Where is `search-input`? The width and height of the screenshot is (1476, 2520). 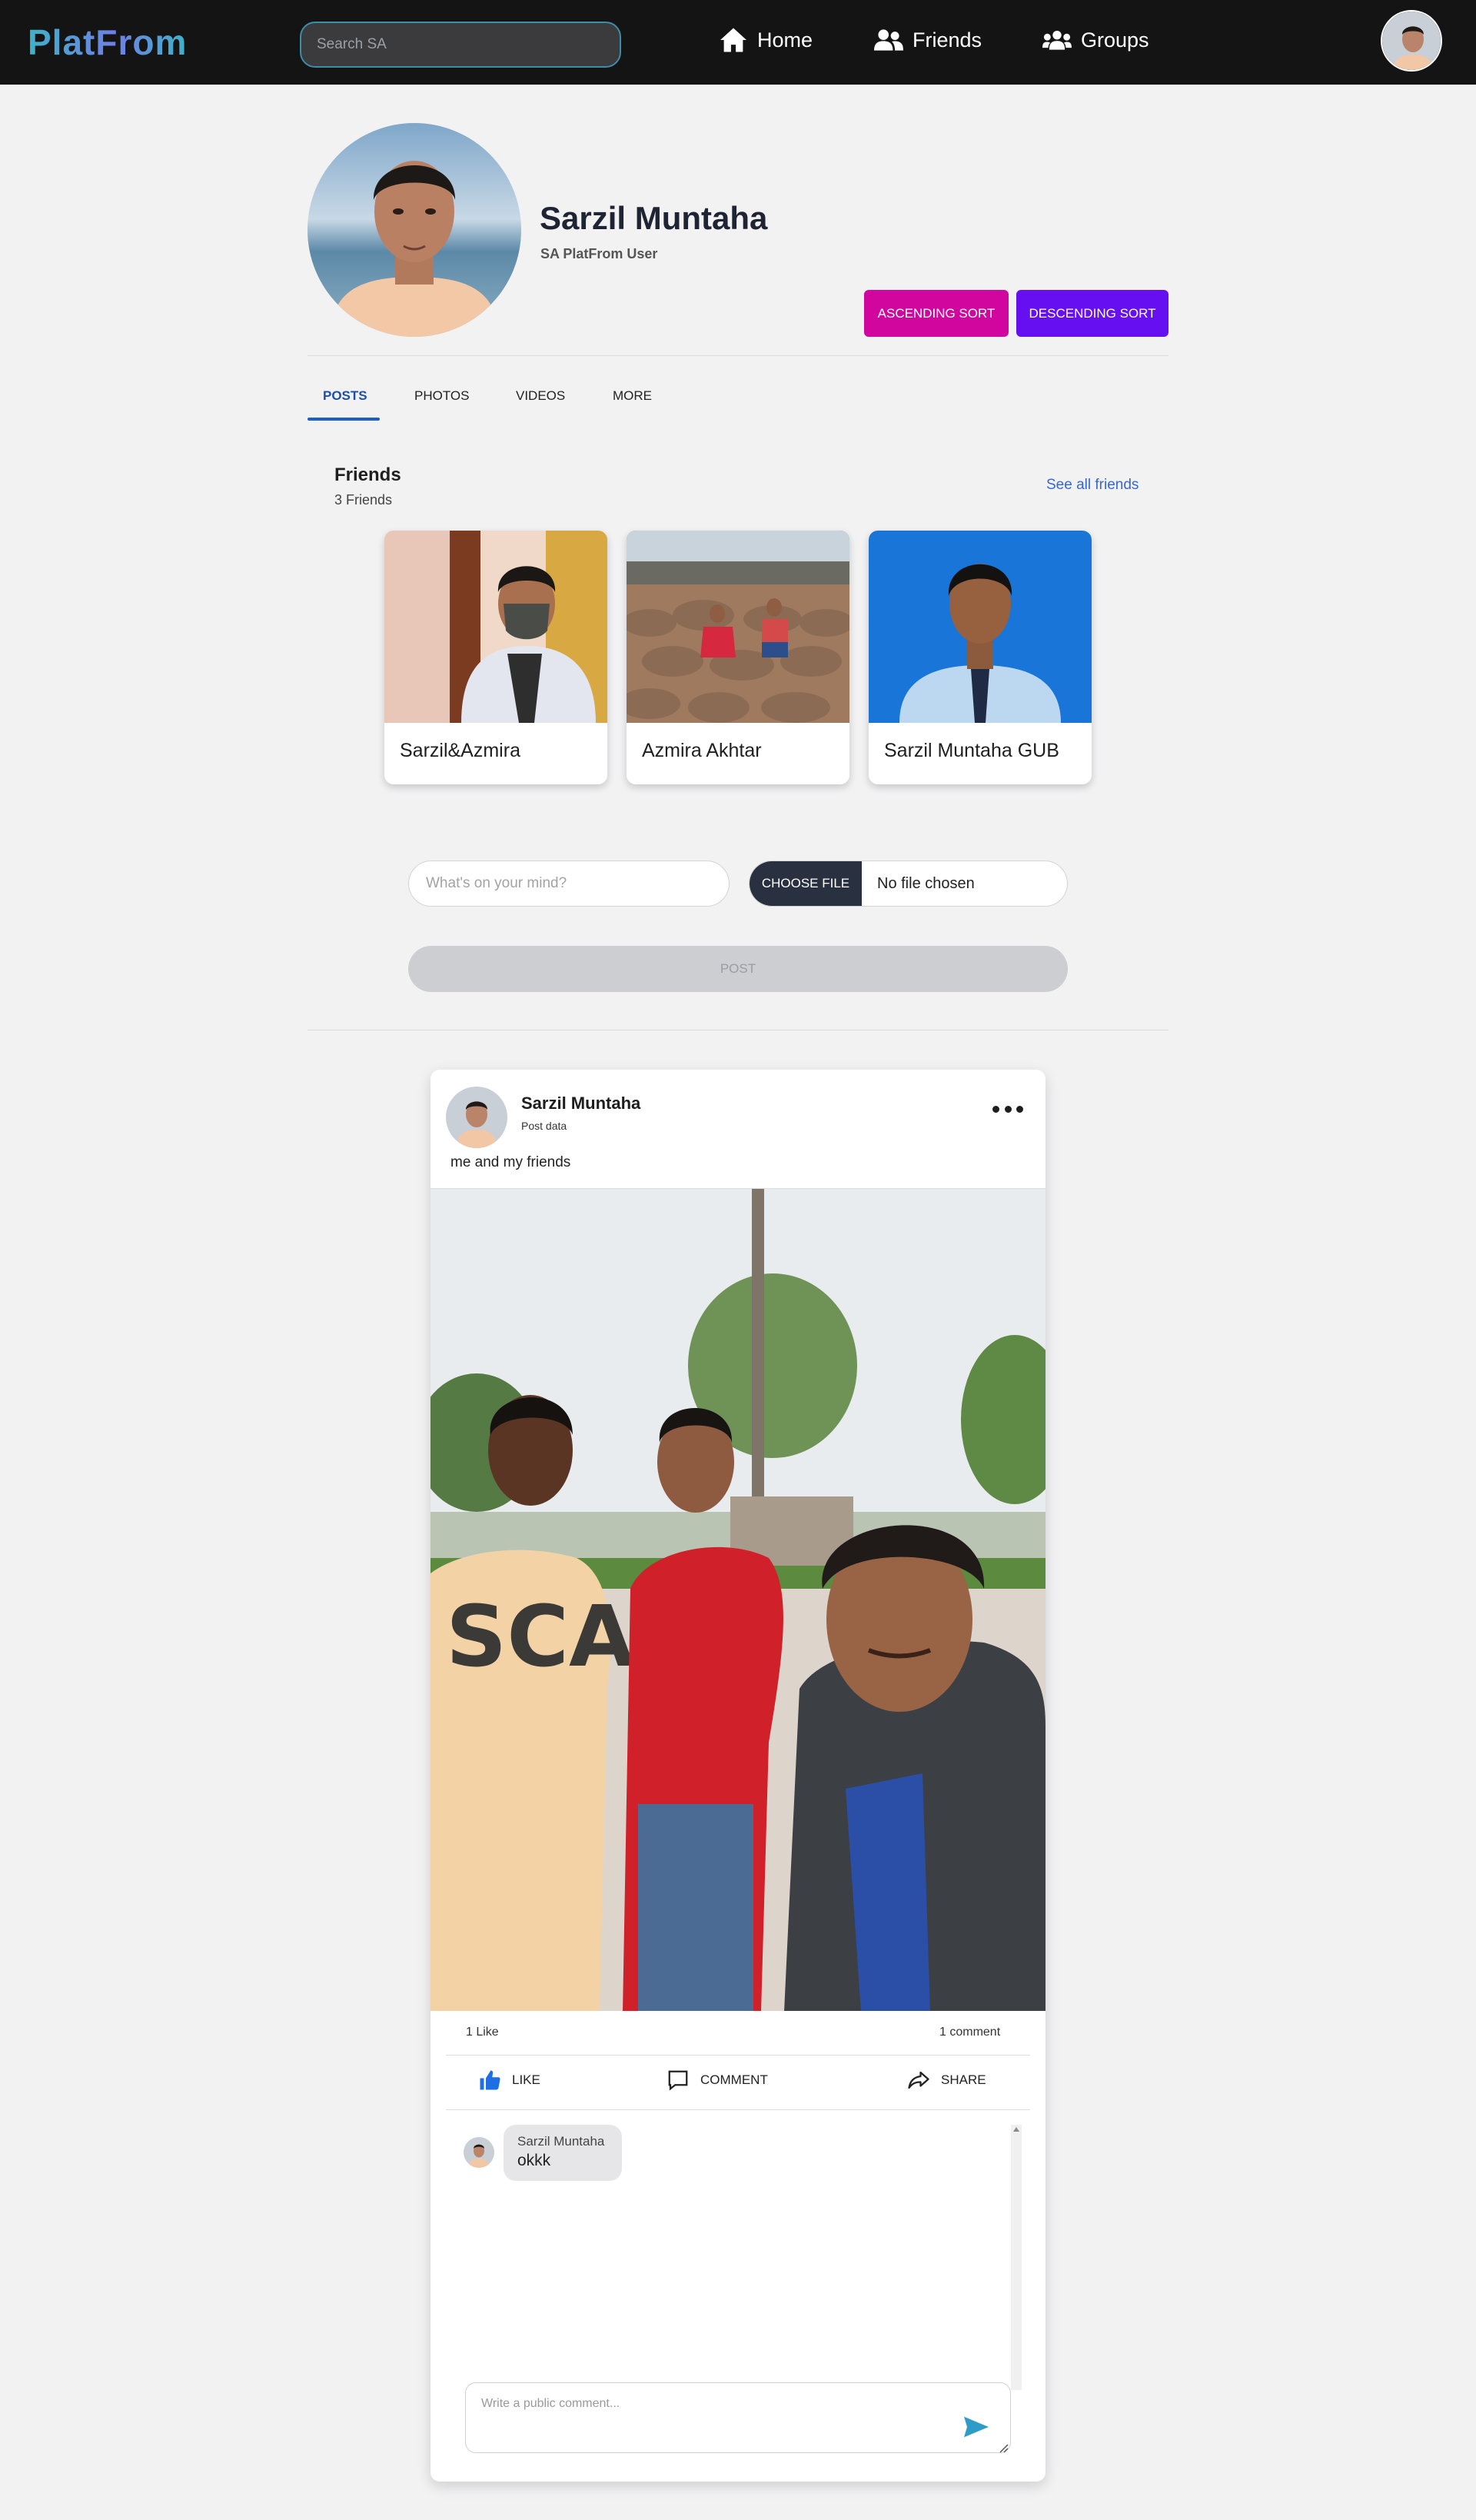
search-input is located at coordinates (460, 45).